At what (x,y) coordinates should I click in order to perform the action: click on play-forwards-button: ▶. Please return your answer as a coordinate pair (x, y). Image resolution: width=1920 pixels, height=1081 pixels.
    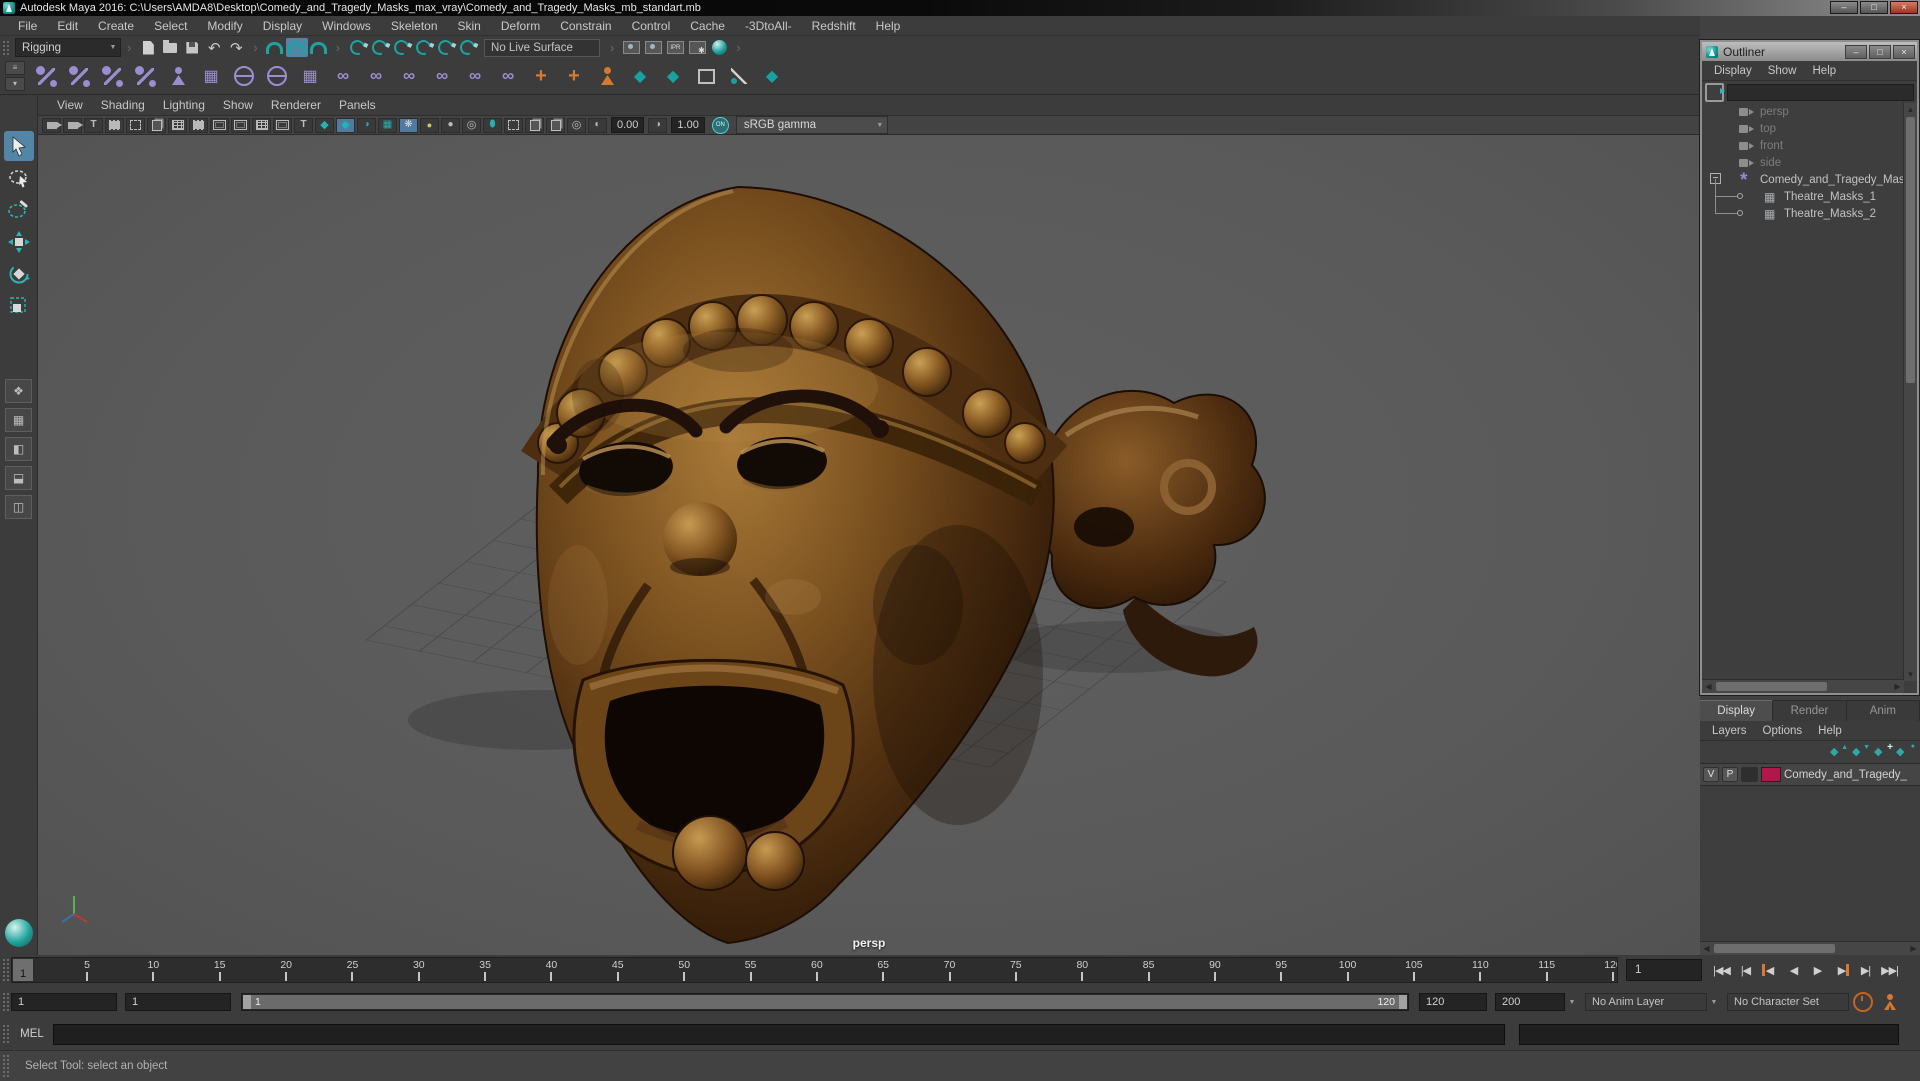
    Looking at the image, I should click on (1817, 970).